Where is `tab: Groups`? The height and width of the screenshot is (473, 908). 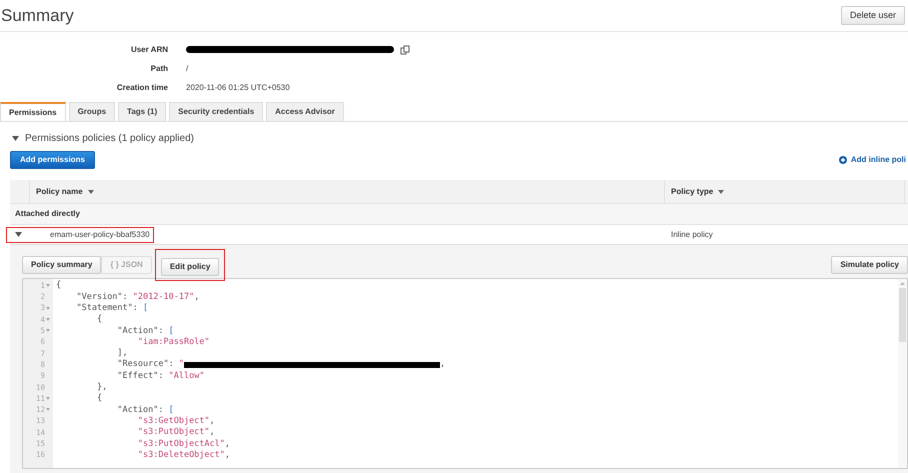 tab: Groups is located at coordinates (92, 111).